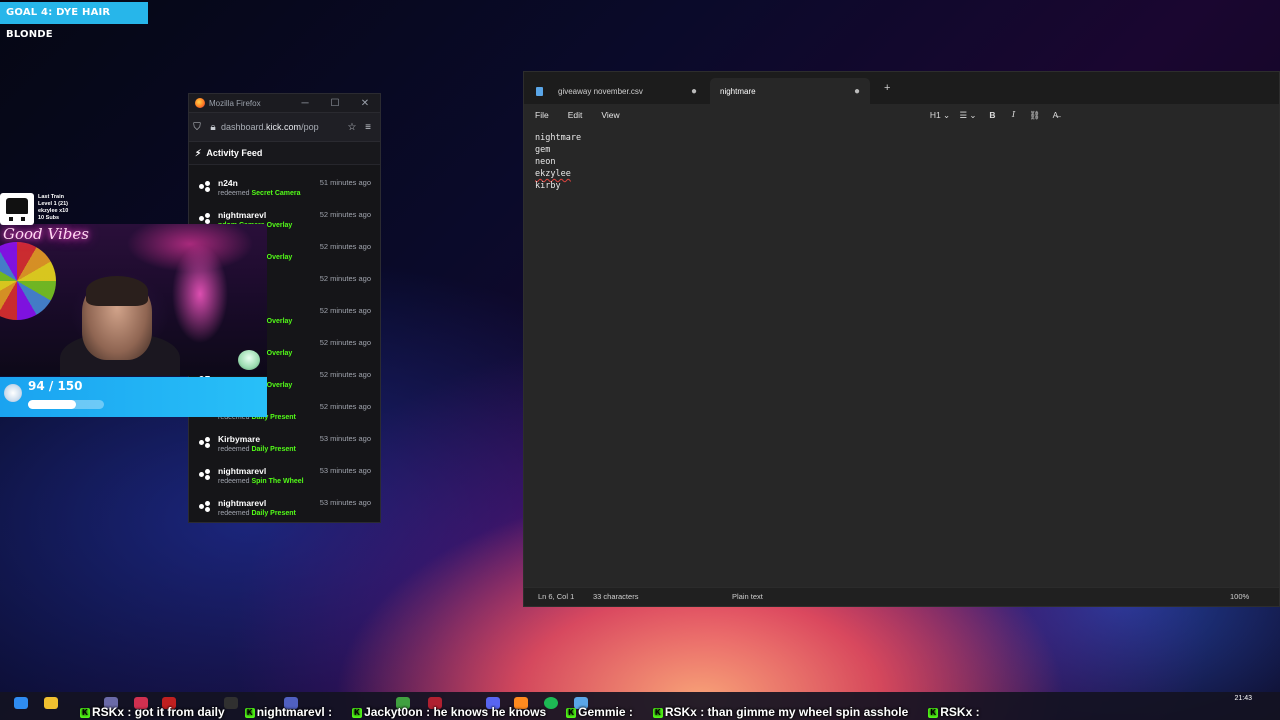 The height and width of the screenshot is (720, 1280). Describe the element at coordinates (1243, 698) in the screenshot. I see `system-tray-clock: 21:43` at that location.